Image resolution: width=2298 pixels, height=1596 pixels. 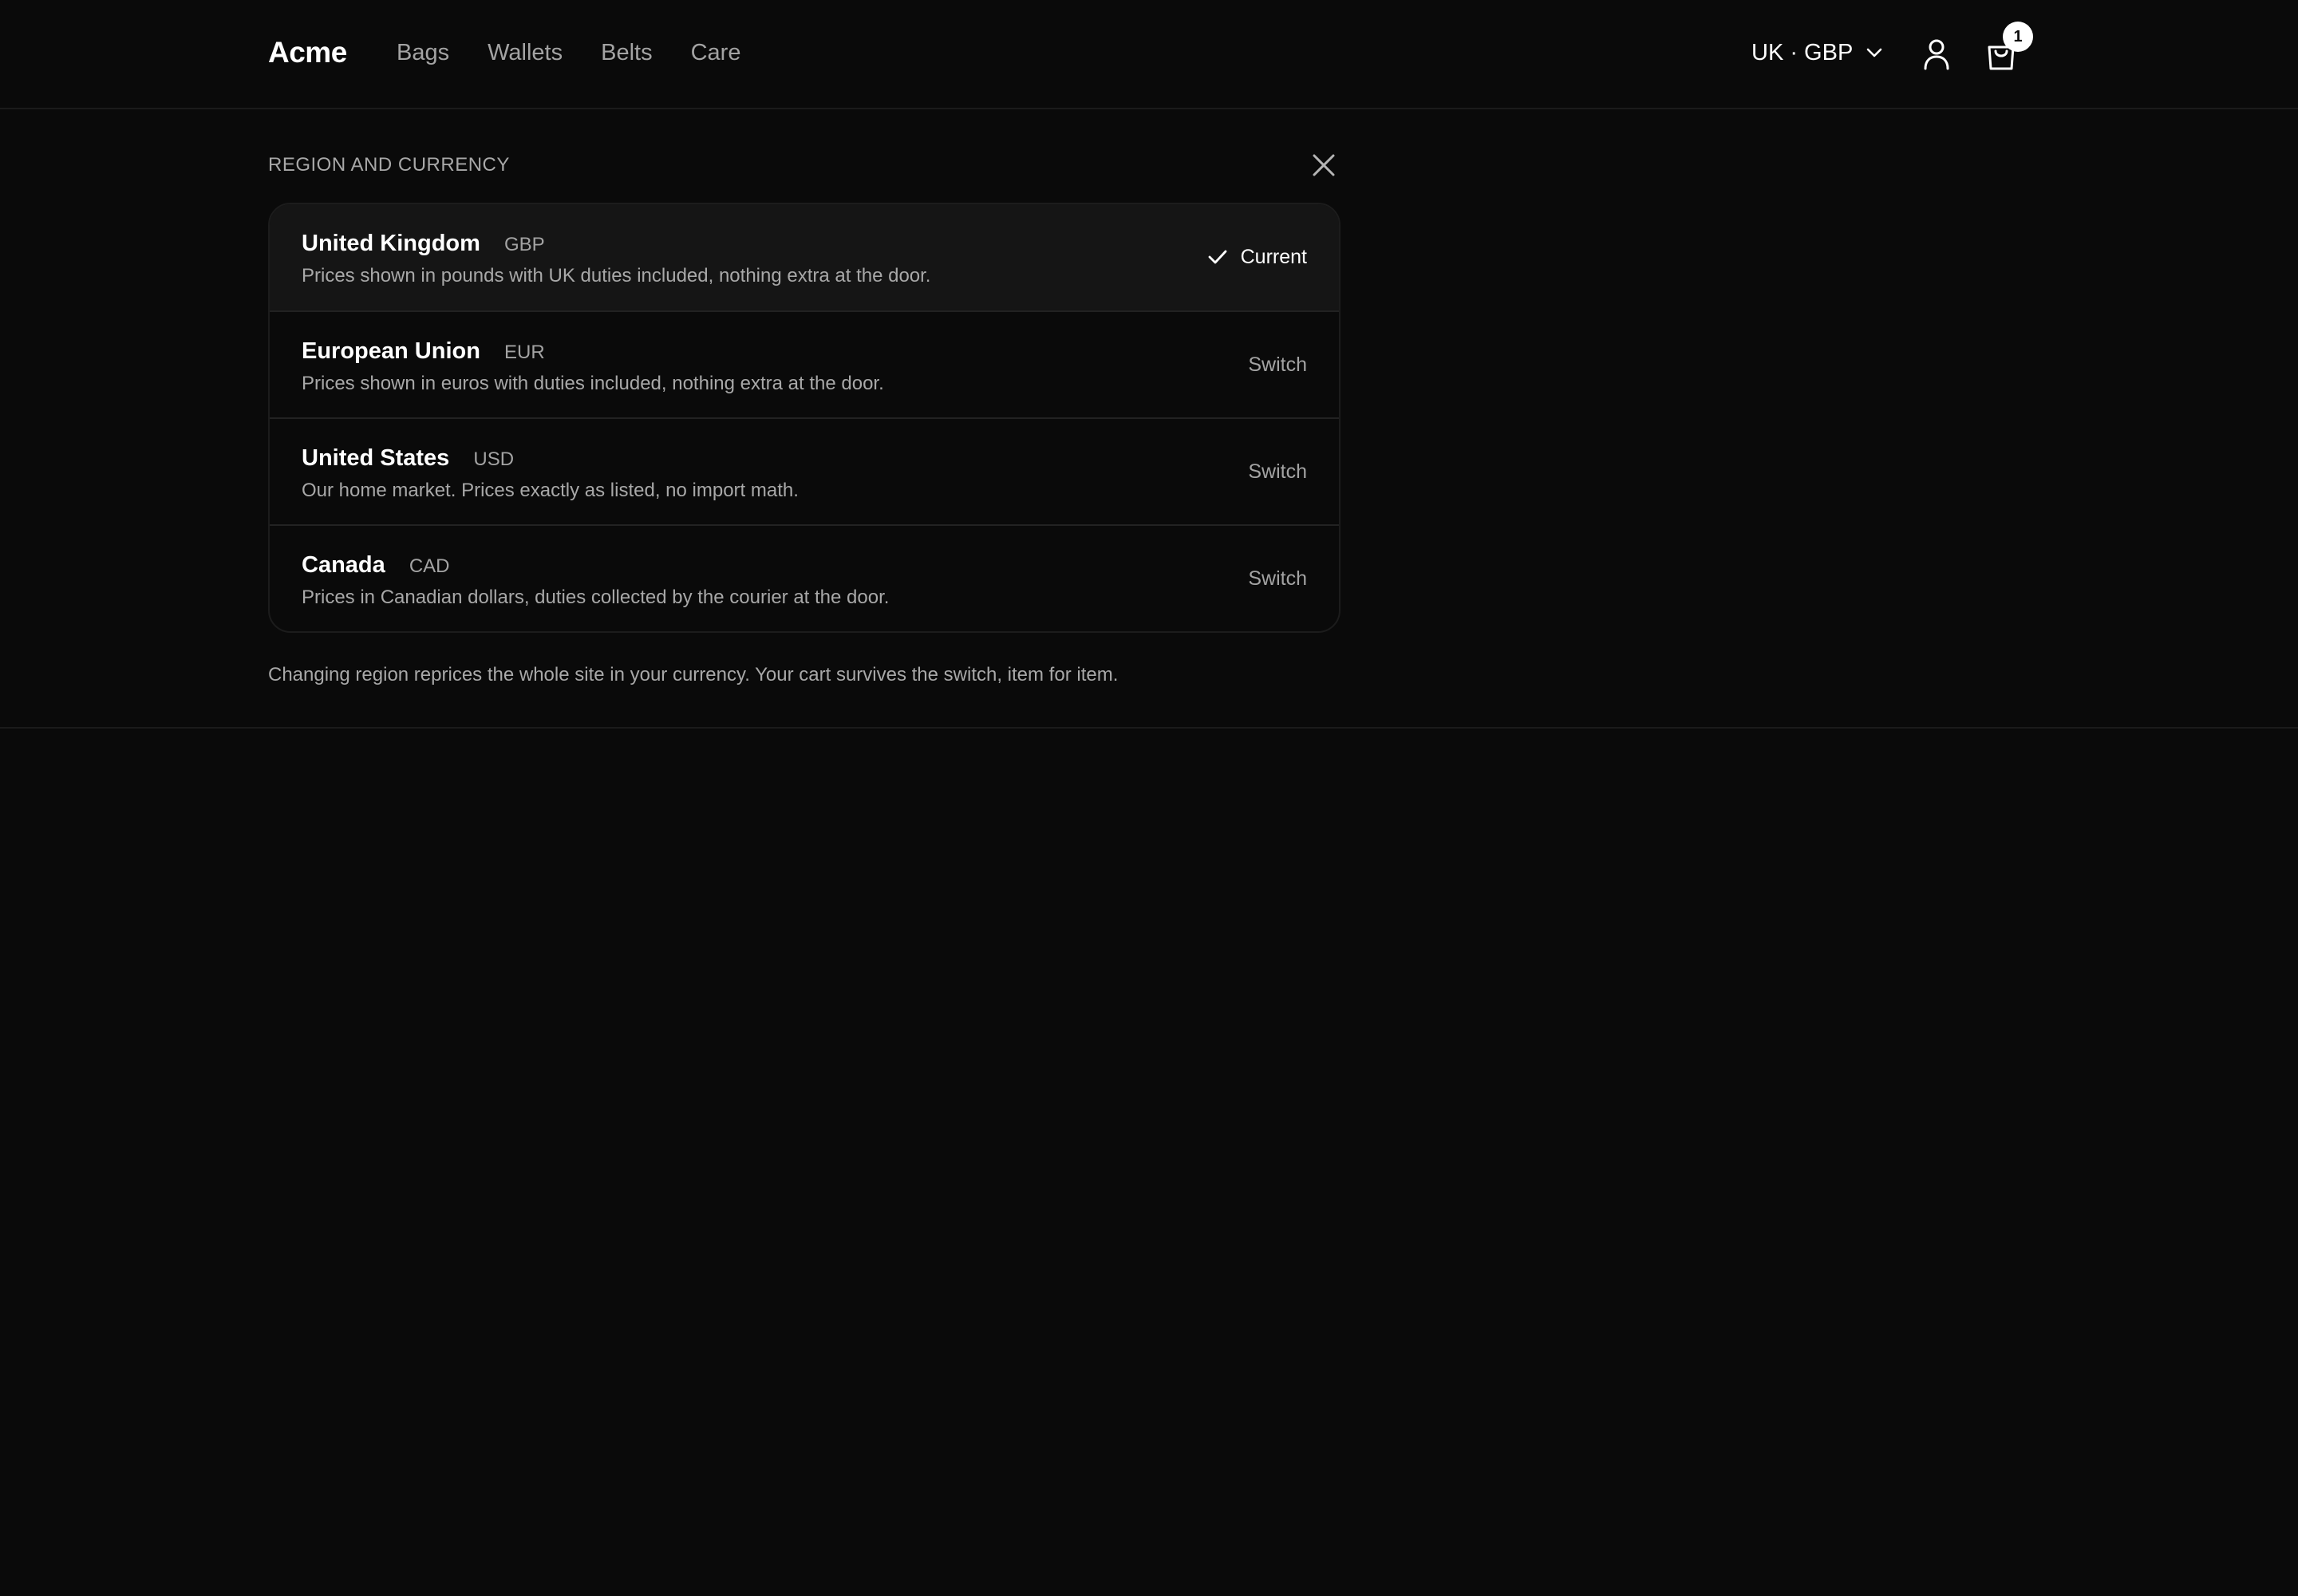 I want to click on region-name-label: European Union, so click(x=391, y=351).